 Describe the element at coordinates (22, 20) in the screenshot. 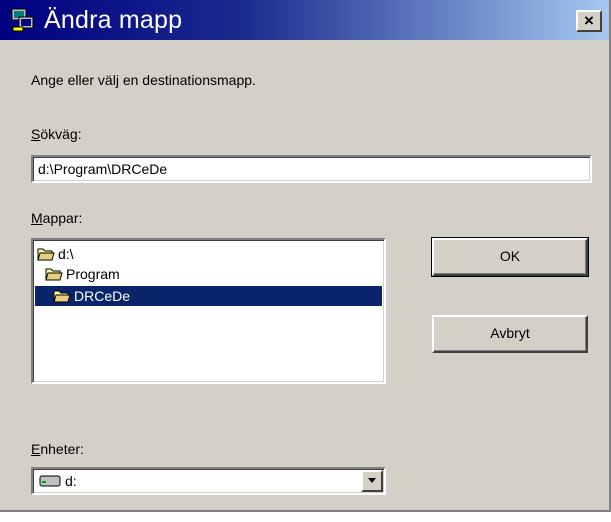

I see `computer-icon` at that location.